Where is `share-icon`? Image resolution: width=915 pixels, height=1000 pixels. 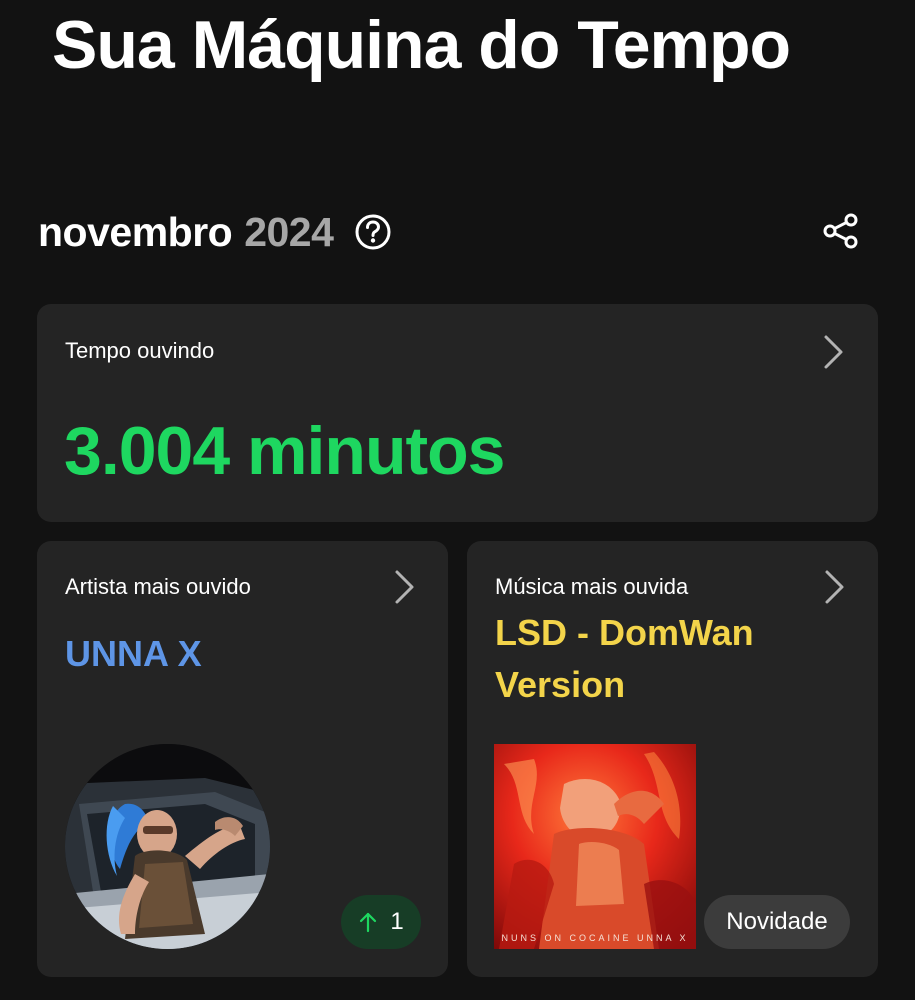
share-icon is located at coordinates (840, 231).